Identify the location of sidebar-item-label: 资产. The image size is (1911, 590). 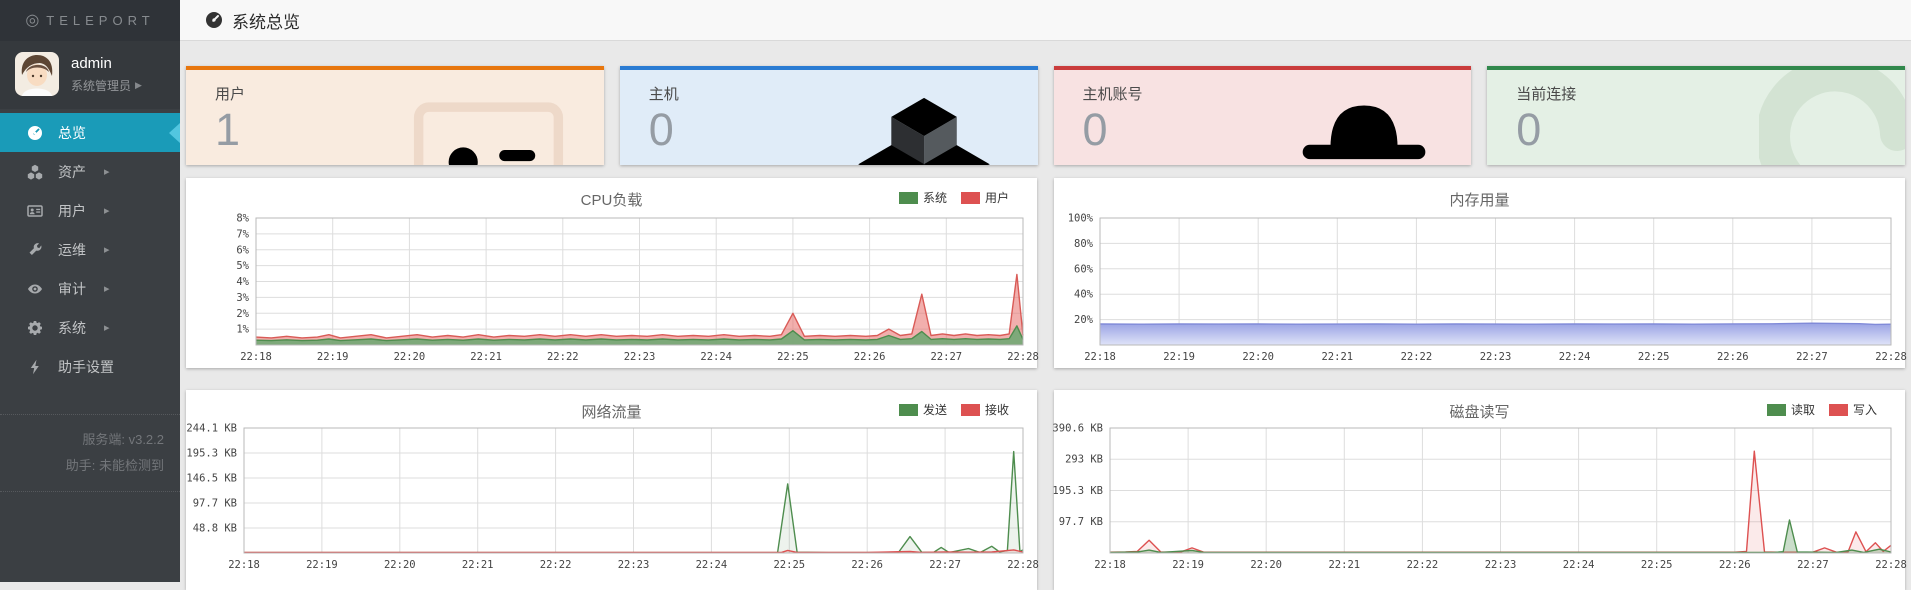
(72, 171).